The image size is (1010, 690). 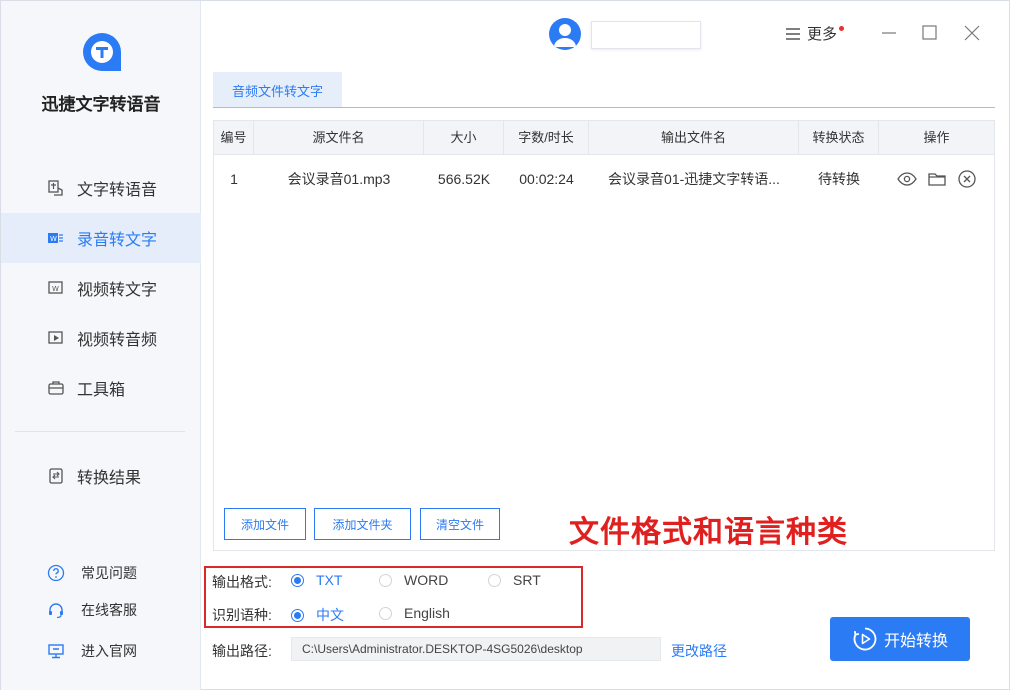 What do you see at coordinates (265, 524) in the screenshot?
I see `add-file-button: 添加文件` at bounding box center [265, 524].